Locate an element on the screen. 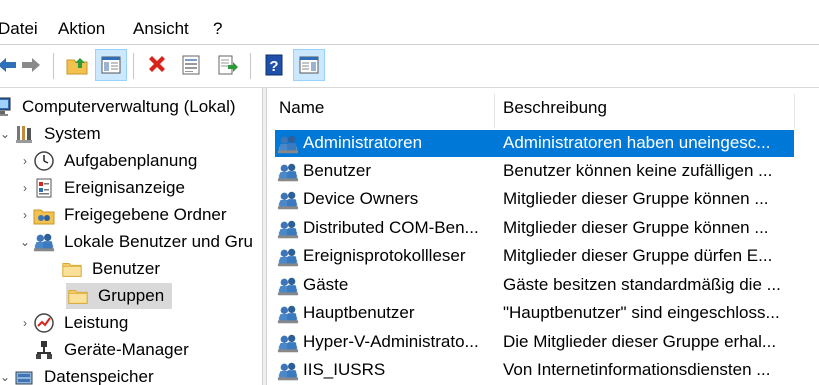  tree-item-freigegebene-ordner: › Freigegebene Ordner is located at coordinates (123, 215).